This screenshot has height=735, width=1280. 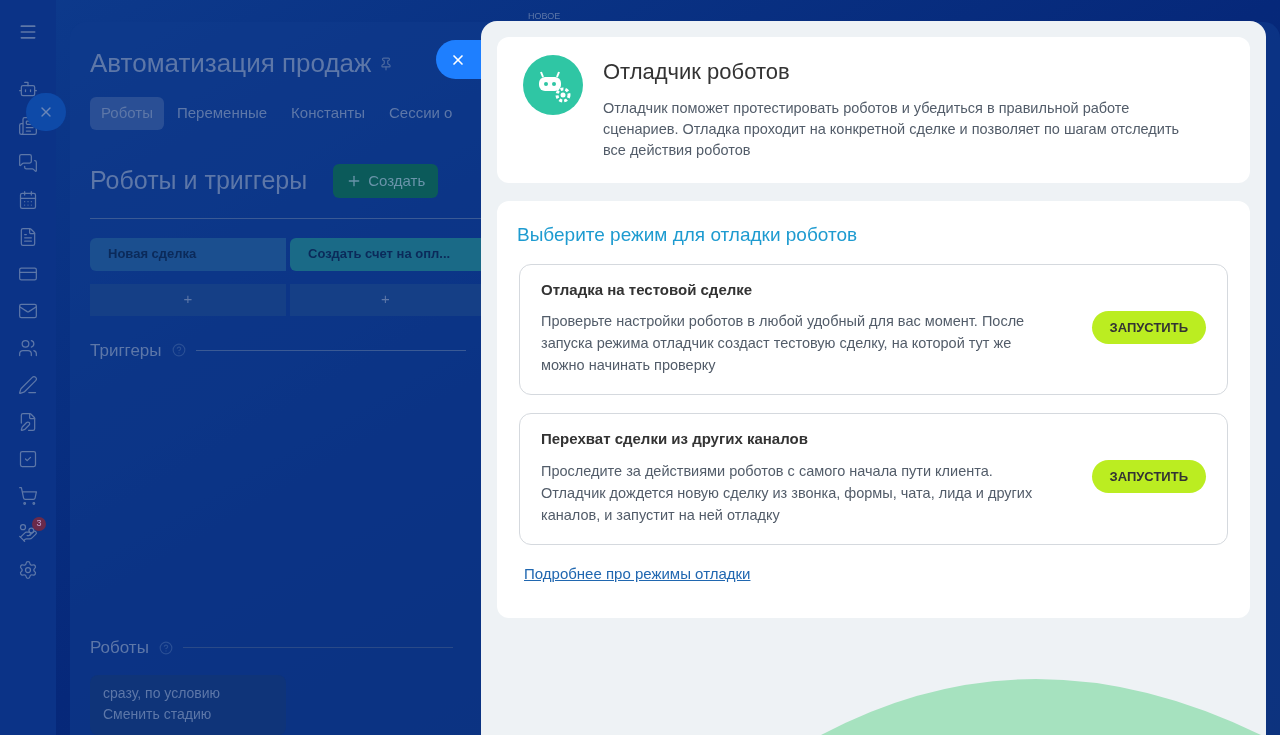 What do you see at coordinates (637, 573) in the screenshot?
I see `more-link: Подробнее про режимы отладки` at bounding box center [637, 573].